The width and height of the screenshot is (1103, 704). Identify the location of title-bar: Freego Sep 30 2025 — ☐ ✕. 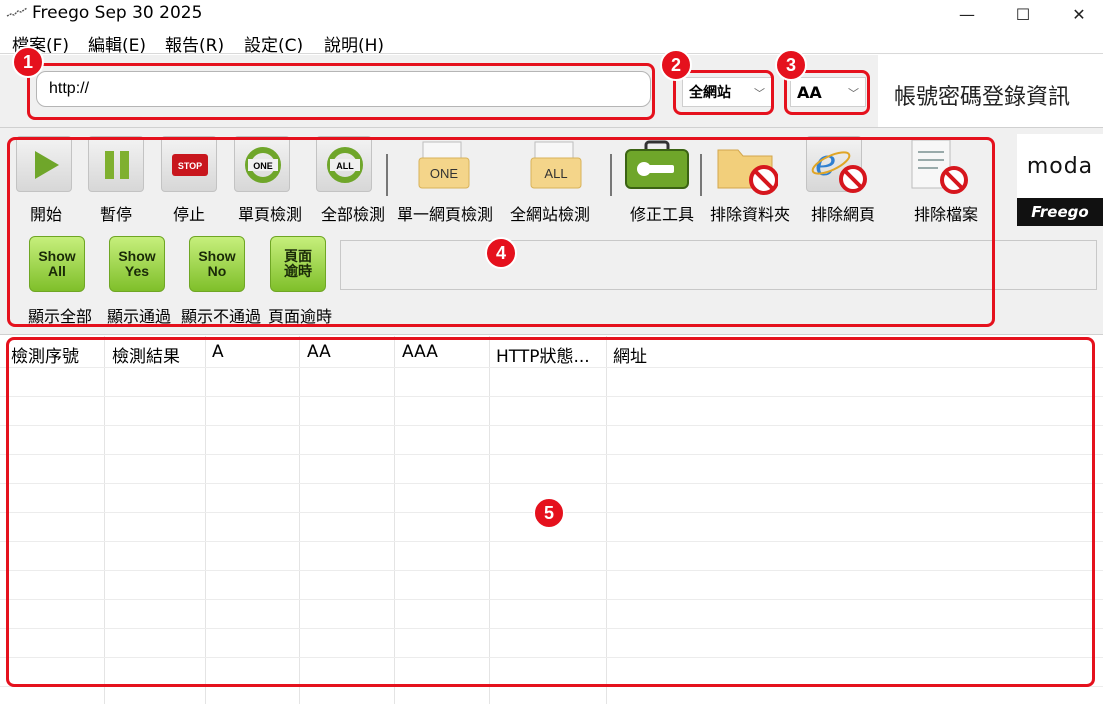
(551, 14).